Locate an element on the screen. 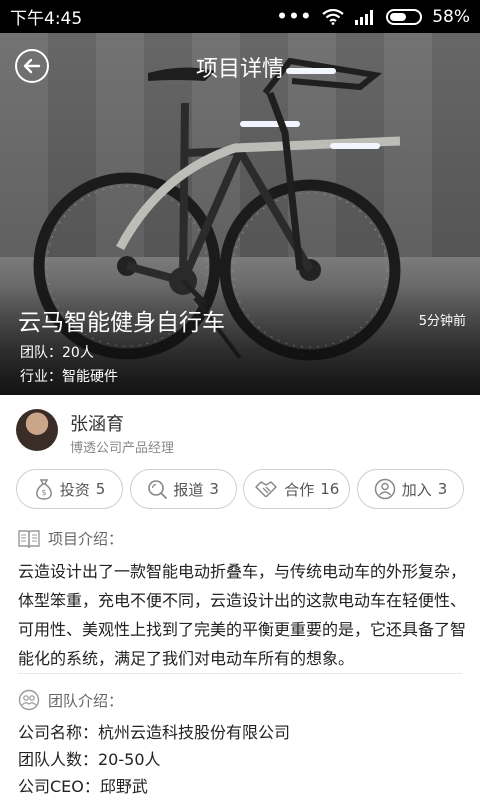 The width and height of the screenshot is (480, 800). signal-icon is located at coordinates (364, 17).